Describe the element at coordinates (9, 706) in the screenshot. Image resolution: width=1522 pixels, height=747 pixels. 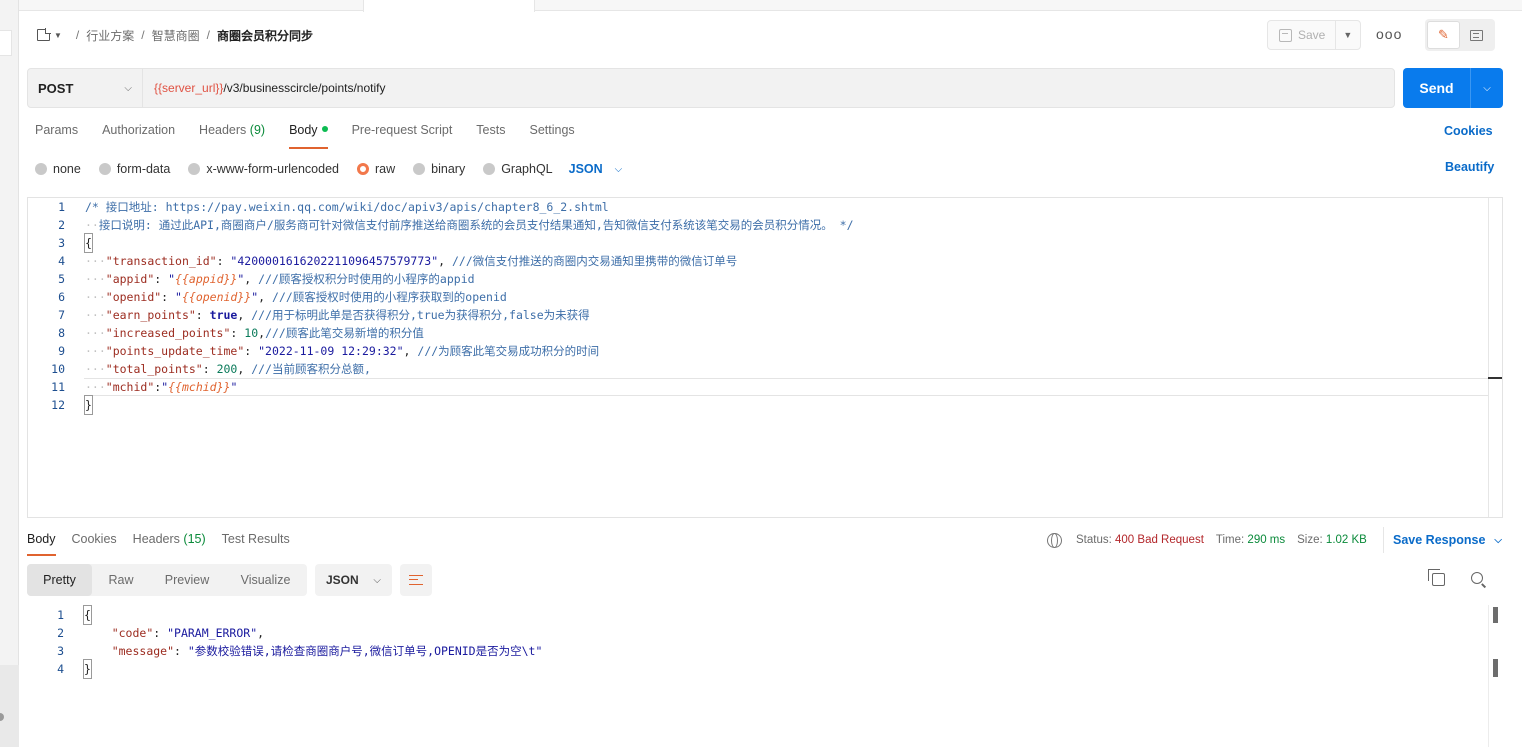
I see `sidebar-bottom-area` at that location.